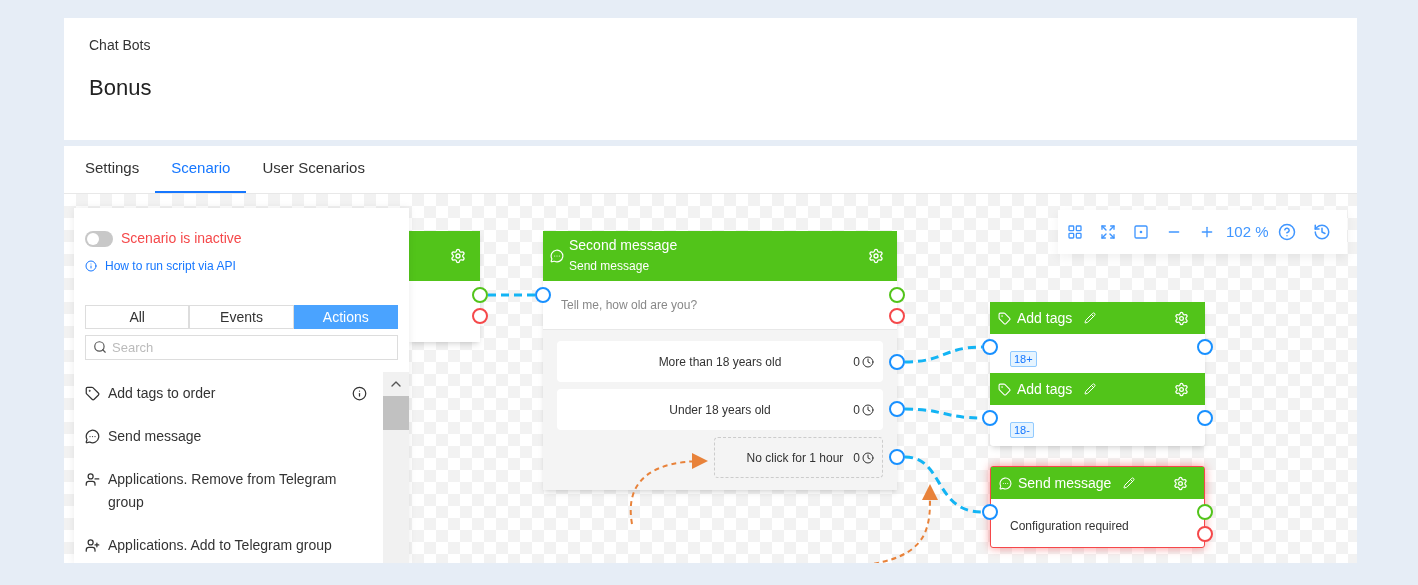 This screenshot has width=1418, height=585. I want to click on scrollbar-thumb, so click(396, 413).